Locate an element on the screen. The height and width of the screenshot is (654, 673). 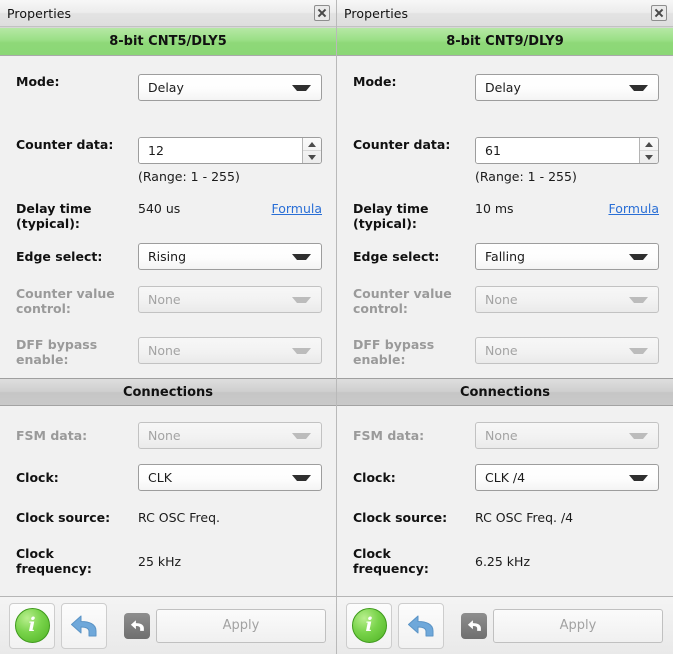
titlebar-left: Properties is located at coordinates (168, 13).